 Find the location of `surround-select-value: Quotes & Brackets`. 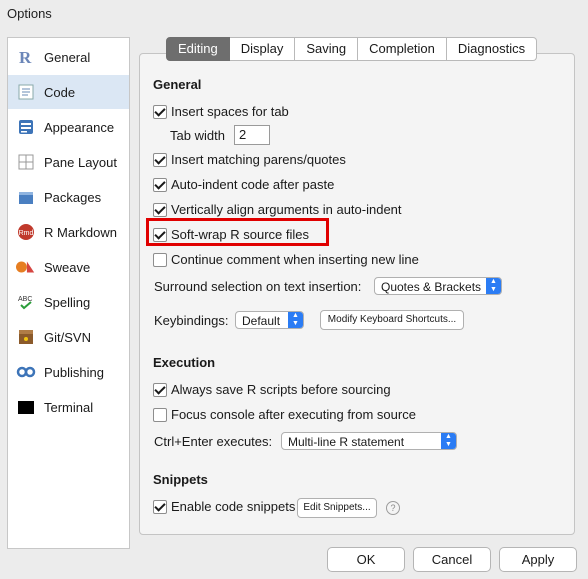

surround-select-value: Quotes & Brackets is located at coordinates (431, 287).